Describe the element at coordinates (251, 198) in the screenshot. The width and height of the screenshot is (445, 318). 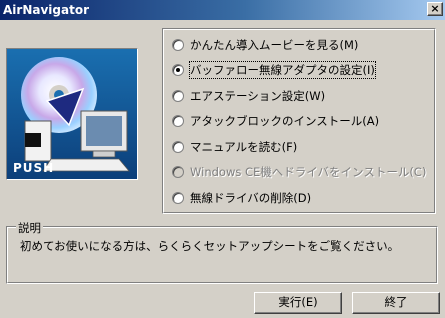
I see `option-label: 無線ドライバの削除(D)` at that location.